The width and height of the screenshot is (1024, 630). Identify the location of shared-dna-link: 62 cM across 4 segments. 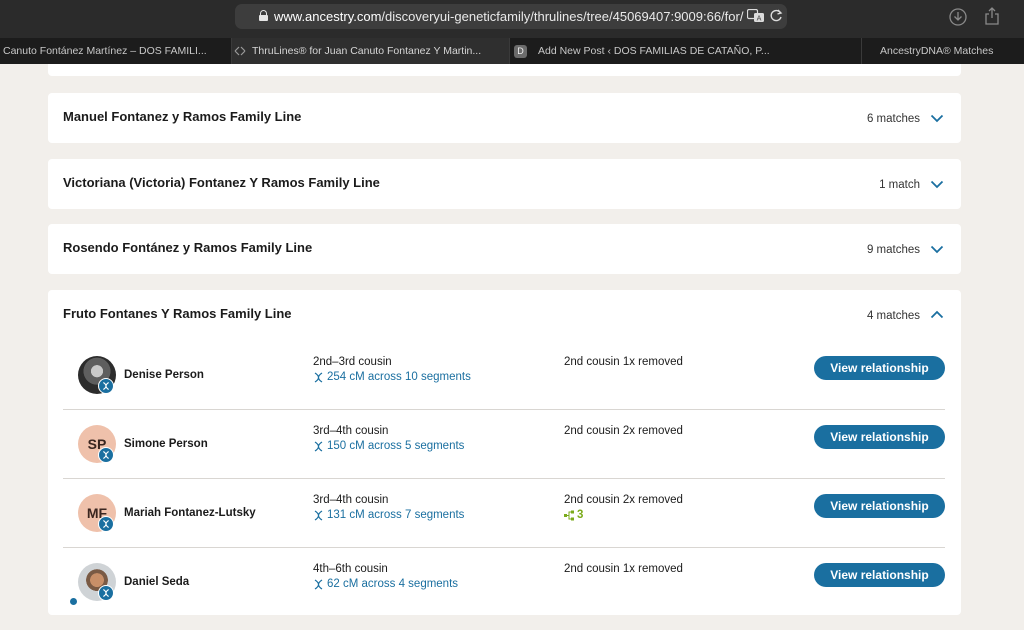
(385, 584).